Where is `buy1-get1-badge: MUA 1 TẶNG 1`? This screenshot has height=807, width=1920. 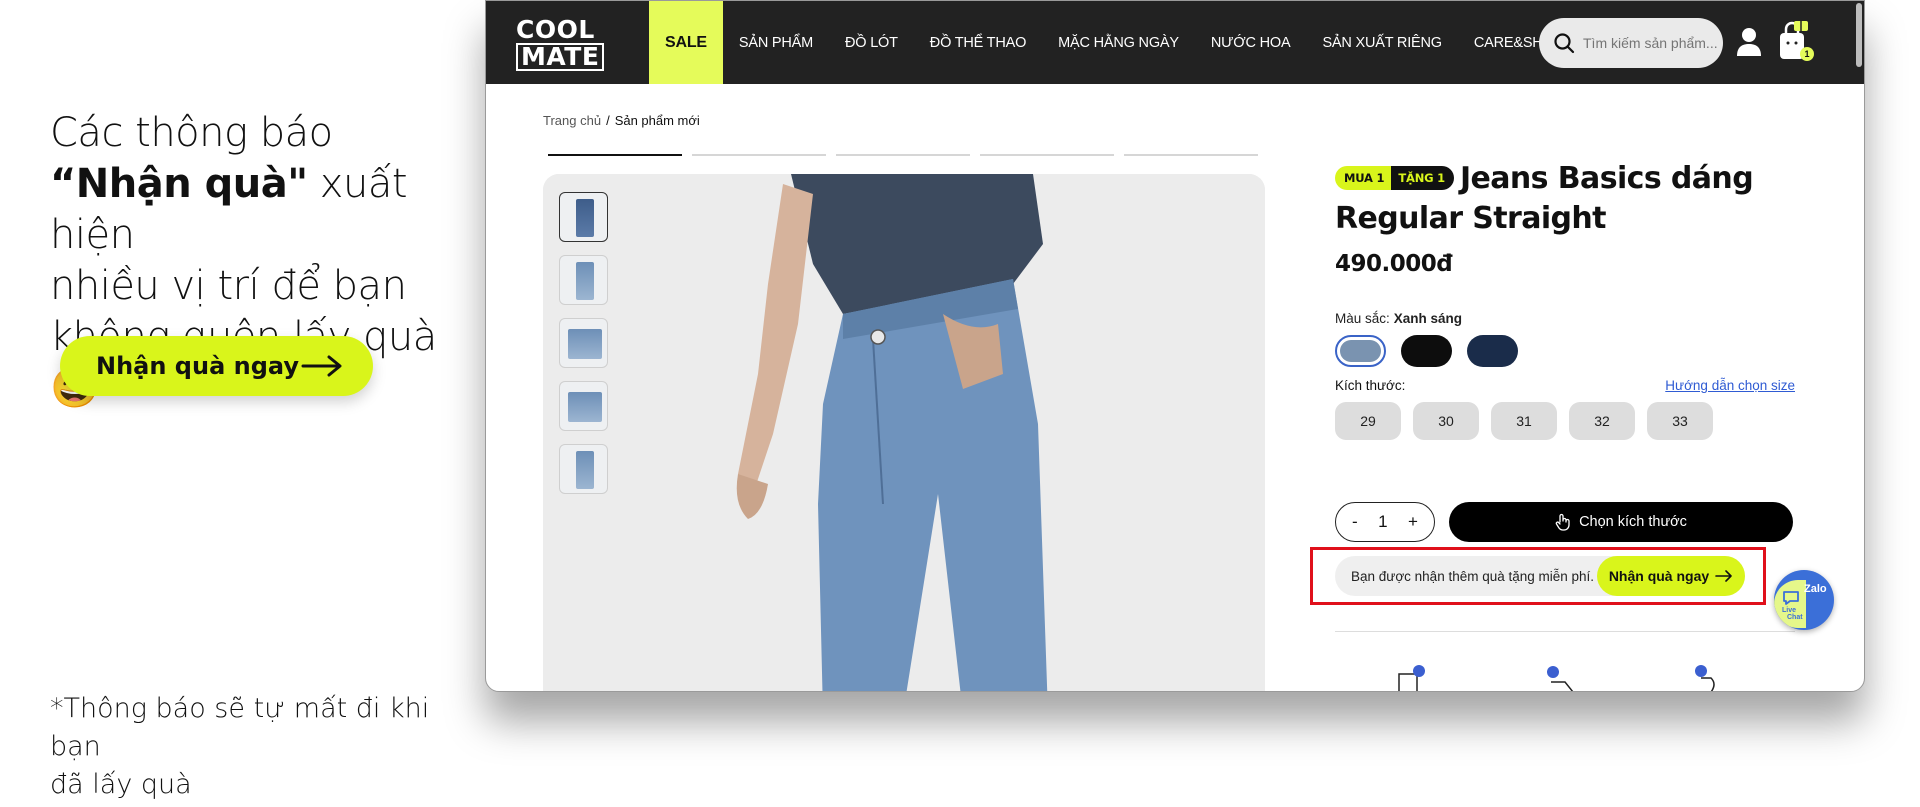 buy1-get1-badge: MUA 1 TẶNG 1 is located at coordinates (1394, 178).